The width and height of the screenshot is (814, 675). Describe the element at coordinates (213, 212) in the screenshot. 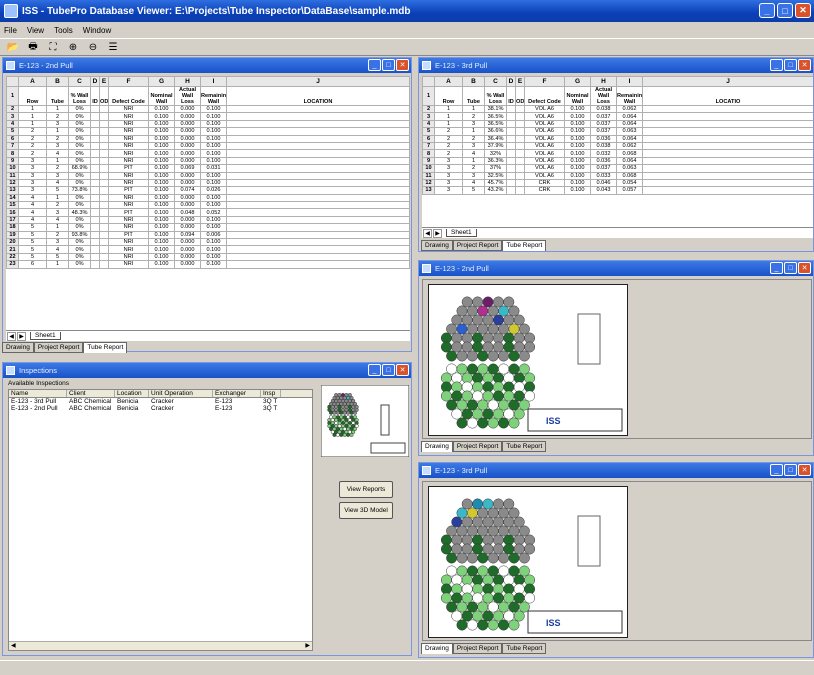

I see `table-cell: 0.052` at that location.